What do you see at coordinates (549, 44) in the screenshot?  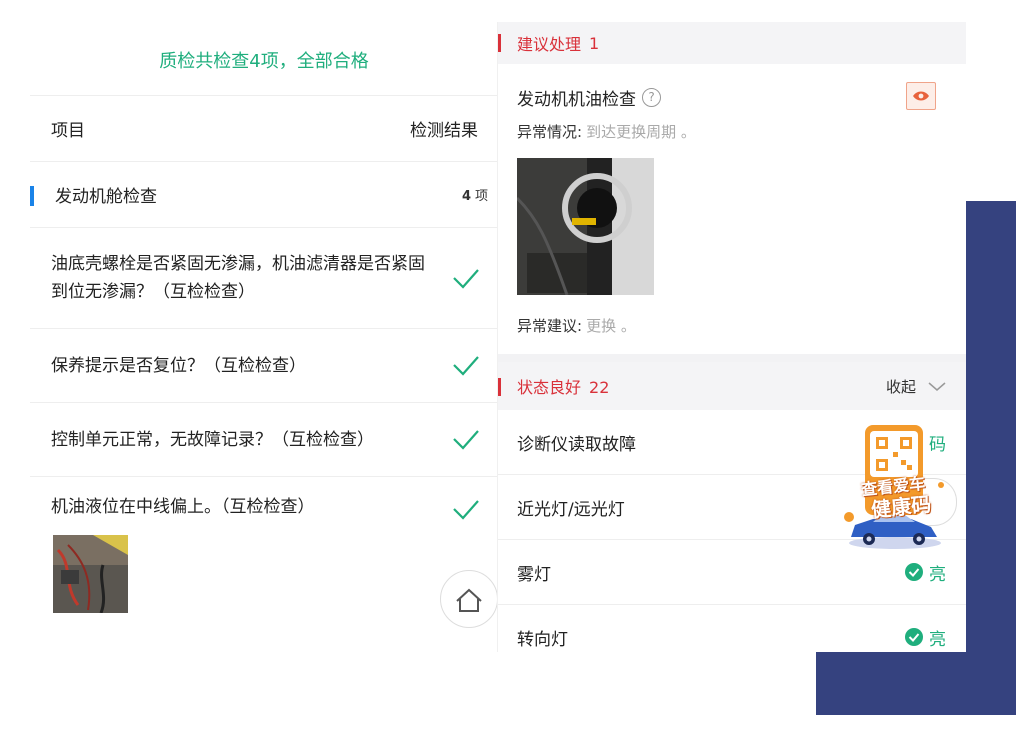 I see `suggest-label: 建议处理` at bounding box center [549, 44].